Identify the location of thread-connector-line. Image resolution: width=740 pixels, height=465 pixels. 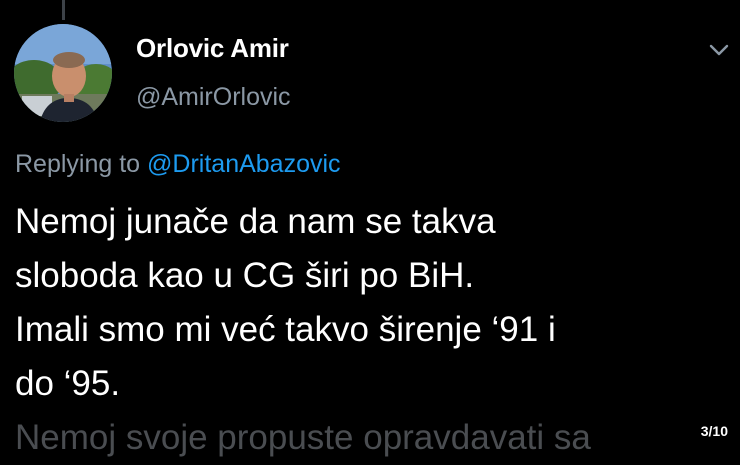
(63, 10).